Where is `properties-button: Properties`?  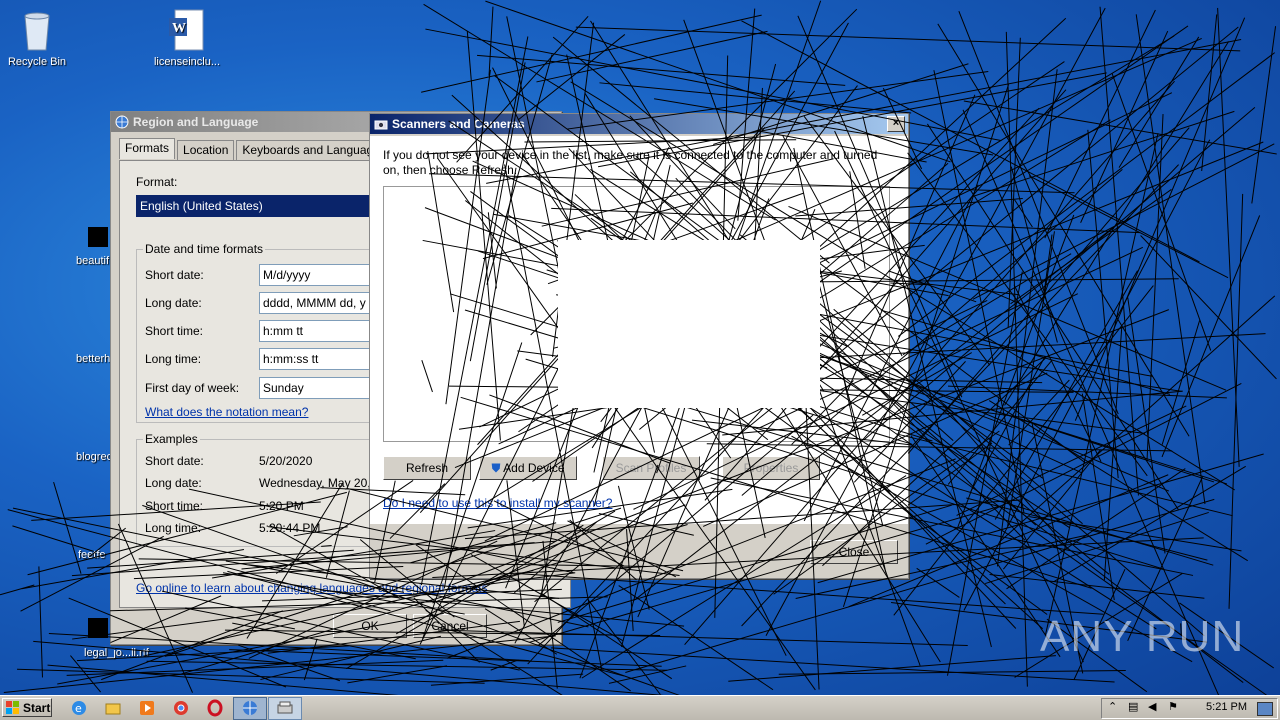 properties-button: Properties is located at coordinates (771, 468).